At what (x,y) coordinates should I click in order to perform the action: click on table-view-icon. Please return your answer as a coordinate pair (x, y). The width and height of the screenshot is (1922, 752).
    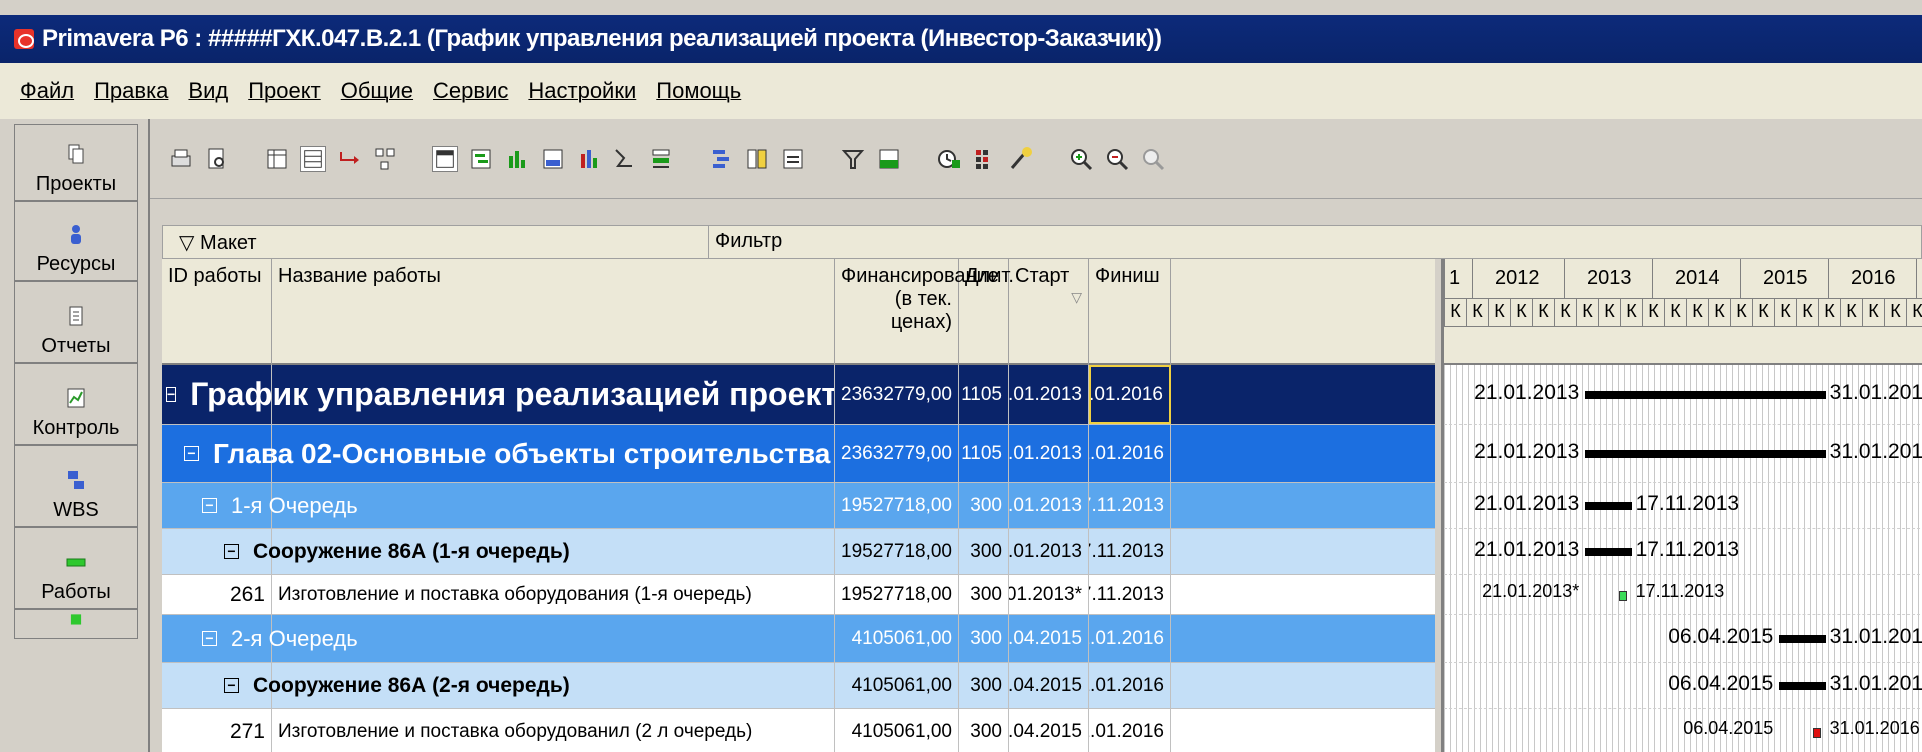
    Looking at the image, I should click on (313, 158).